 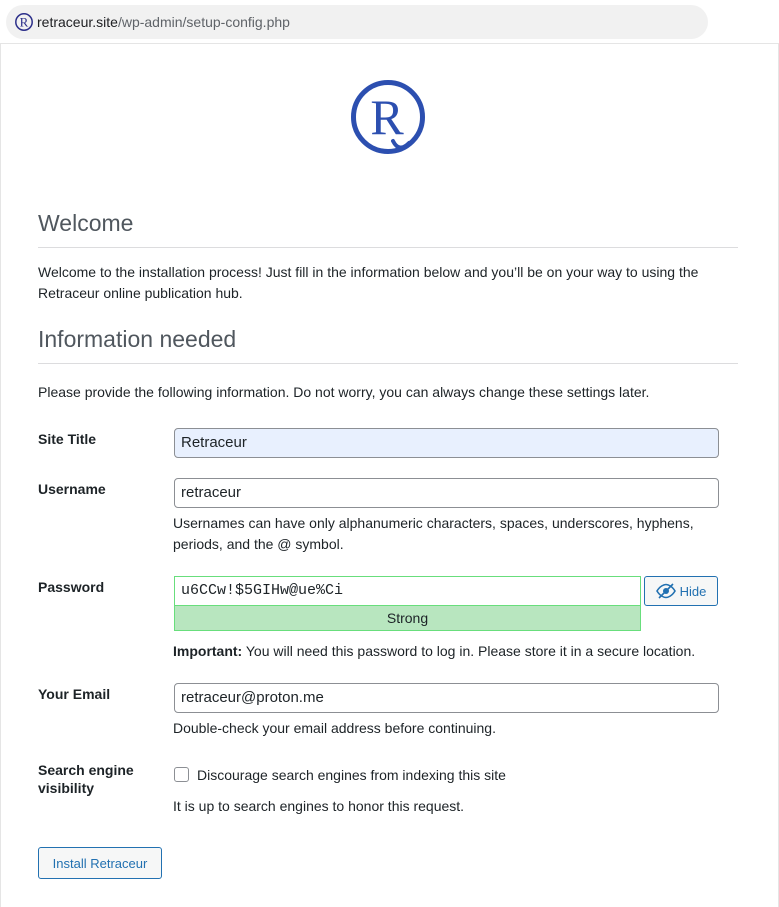 What do you see at coordinates (100, 863) in the screenshot?
I see `install-button: Install Retraceur` at bounding box center [100, 863].